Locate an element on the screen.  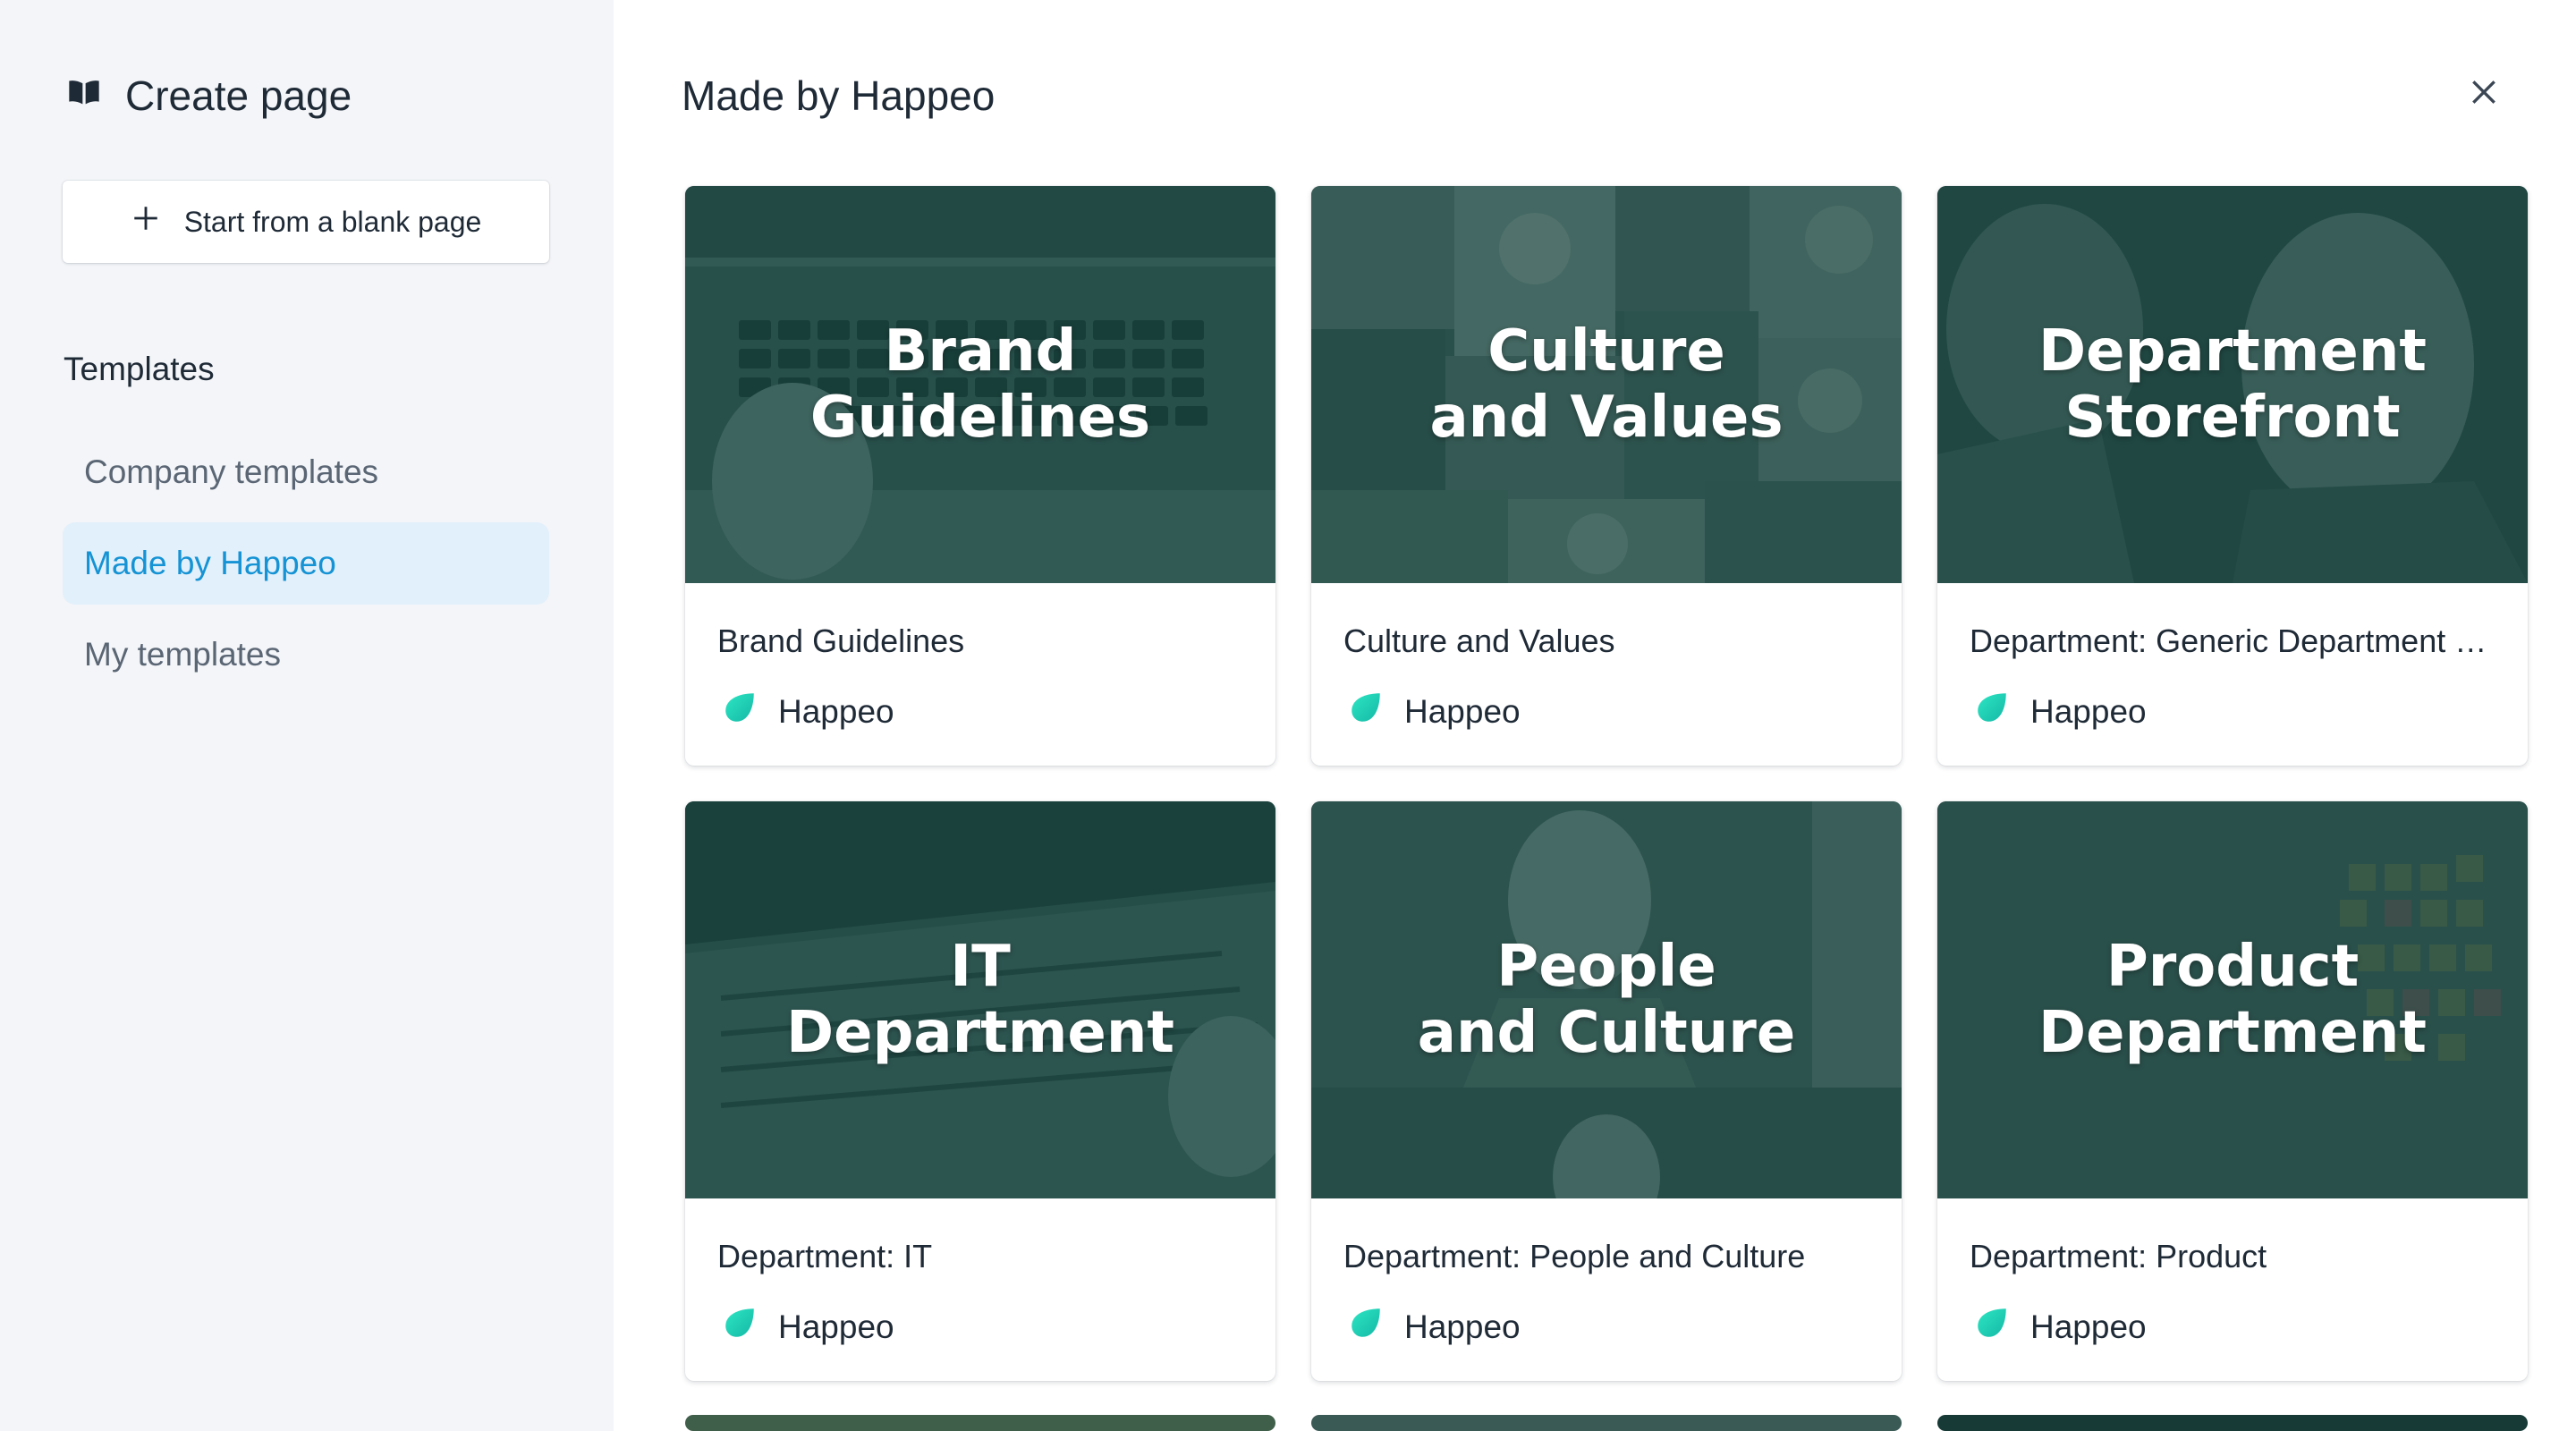
thumbnail-title: People and Culture is located at coordinates (1606, 1000).